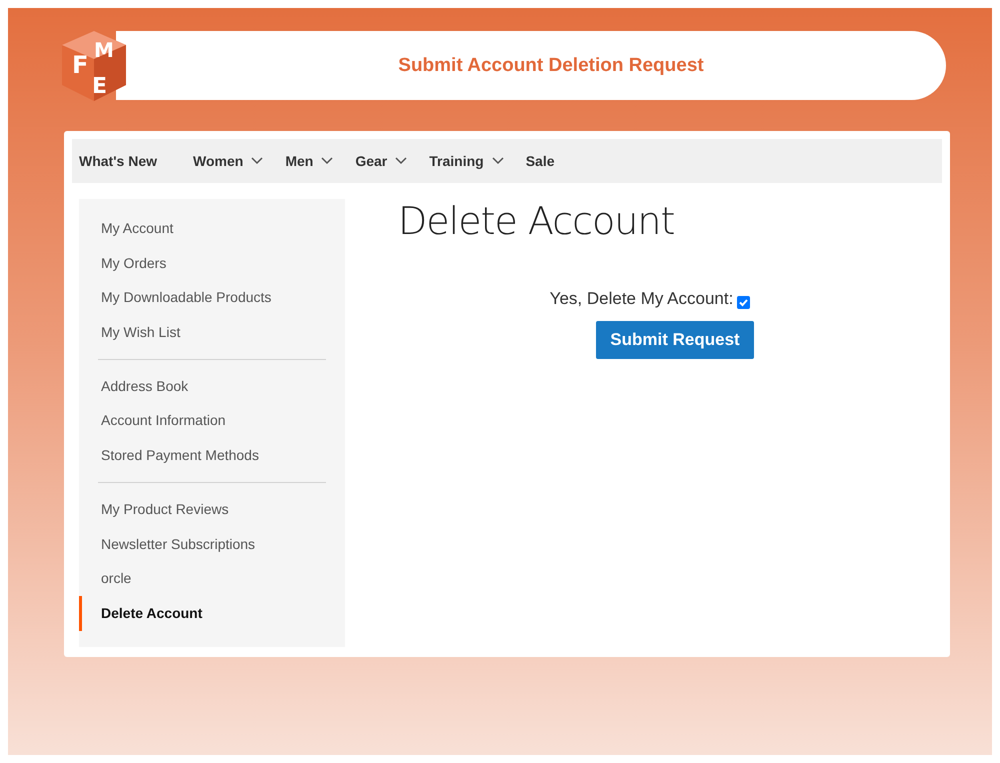 The image size is (1000, 763). Describe the element at coordinates (466, 161) in the screenshot. I see `nav-menu-item: Training` at that location.